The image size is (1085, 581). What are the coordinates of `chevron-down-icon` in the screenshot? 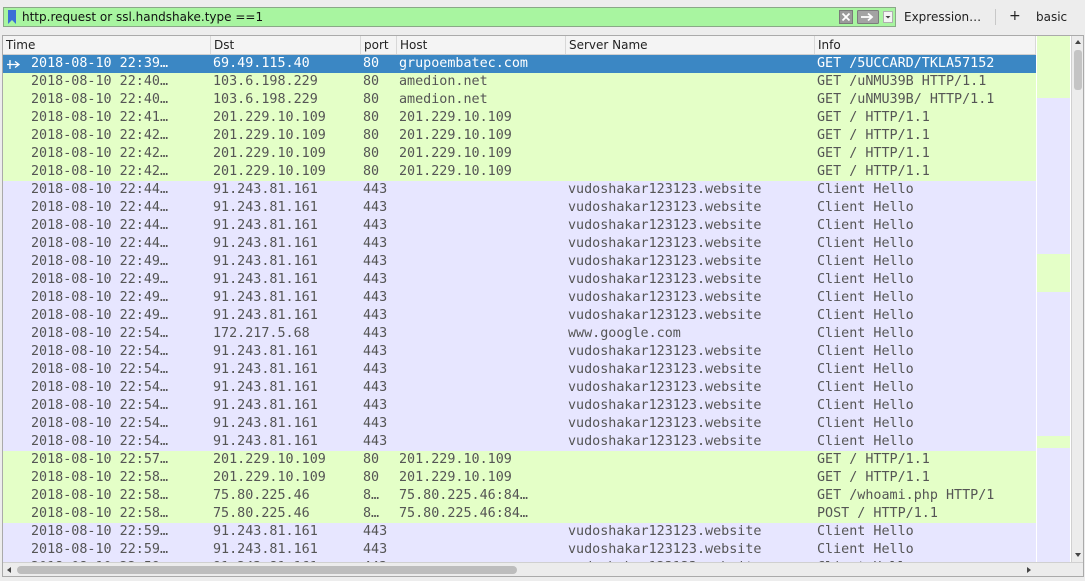 It's located at (888, 17).